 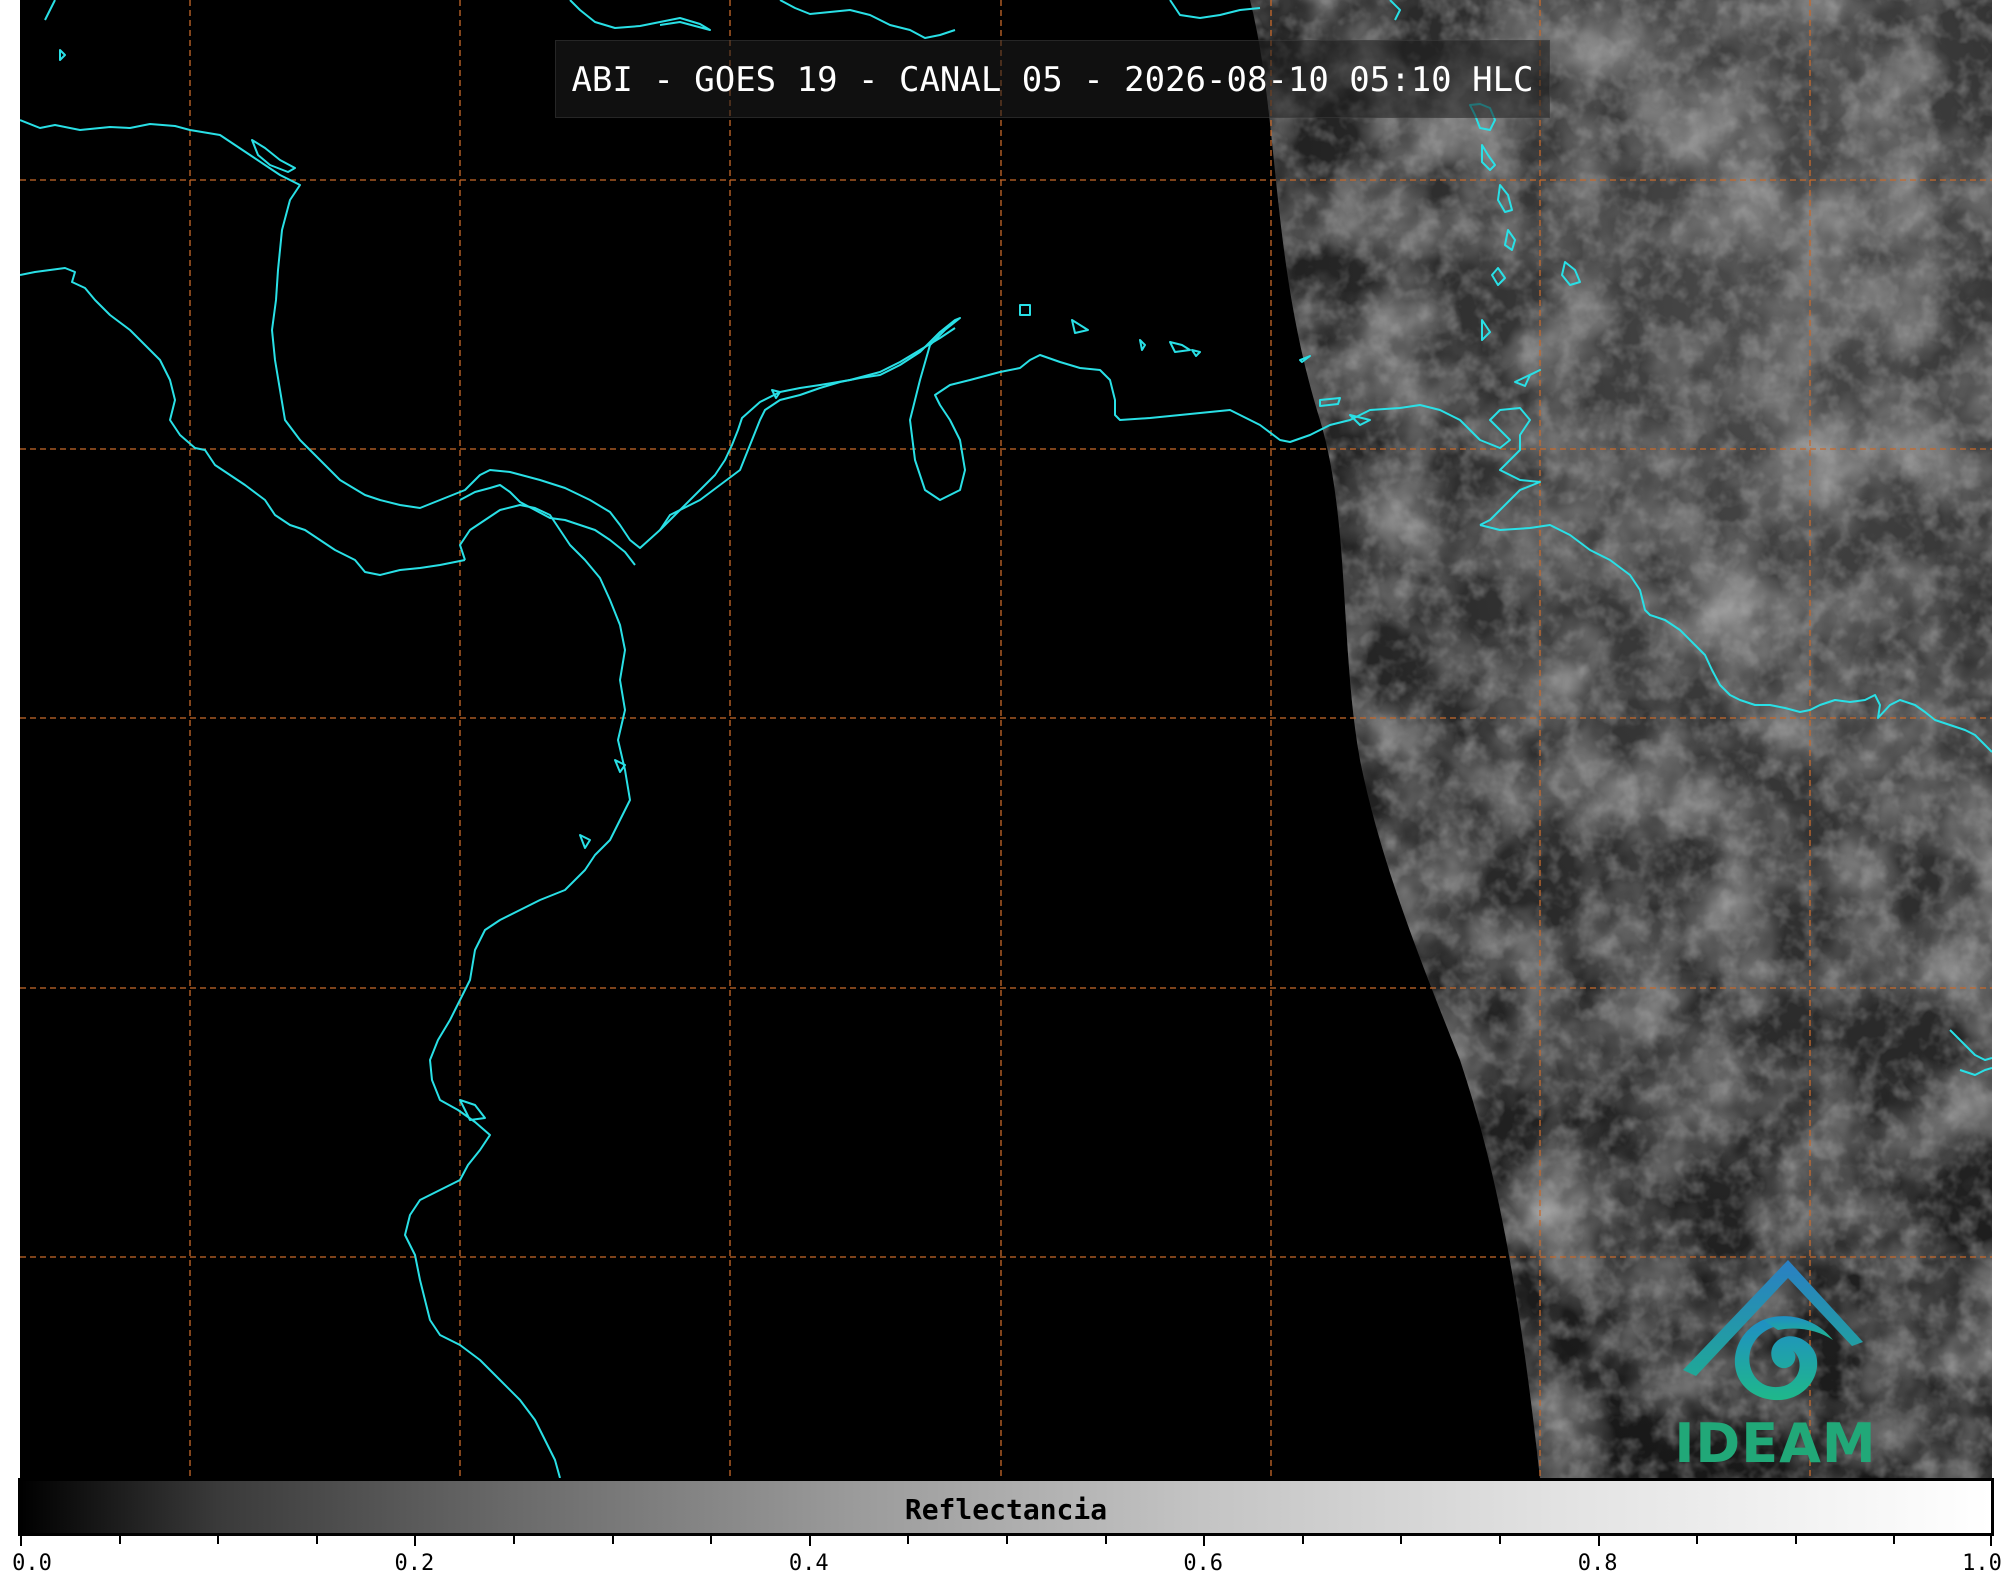 What do you see at coordinates (1007, 1556) in the screenshot?
I see `colorbar-ticks: 0.0 0.2 0.4 0.6 0.8 1.0` at bounding box center [1007, 1556].